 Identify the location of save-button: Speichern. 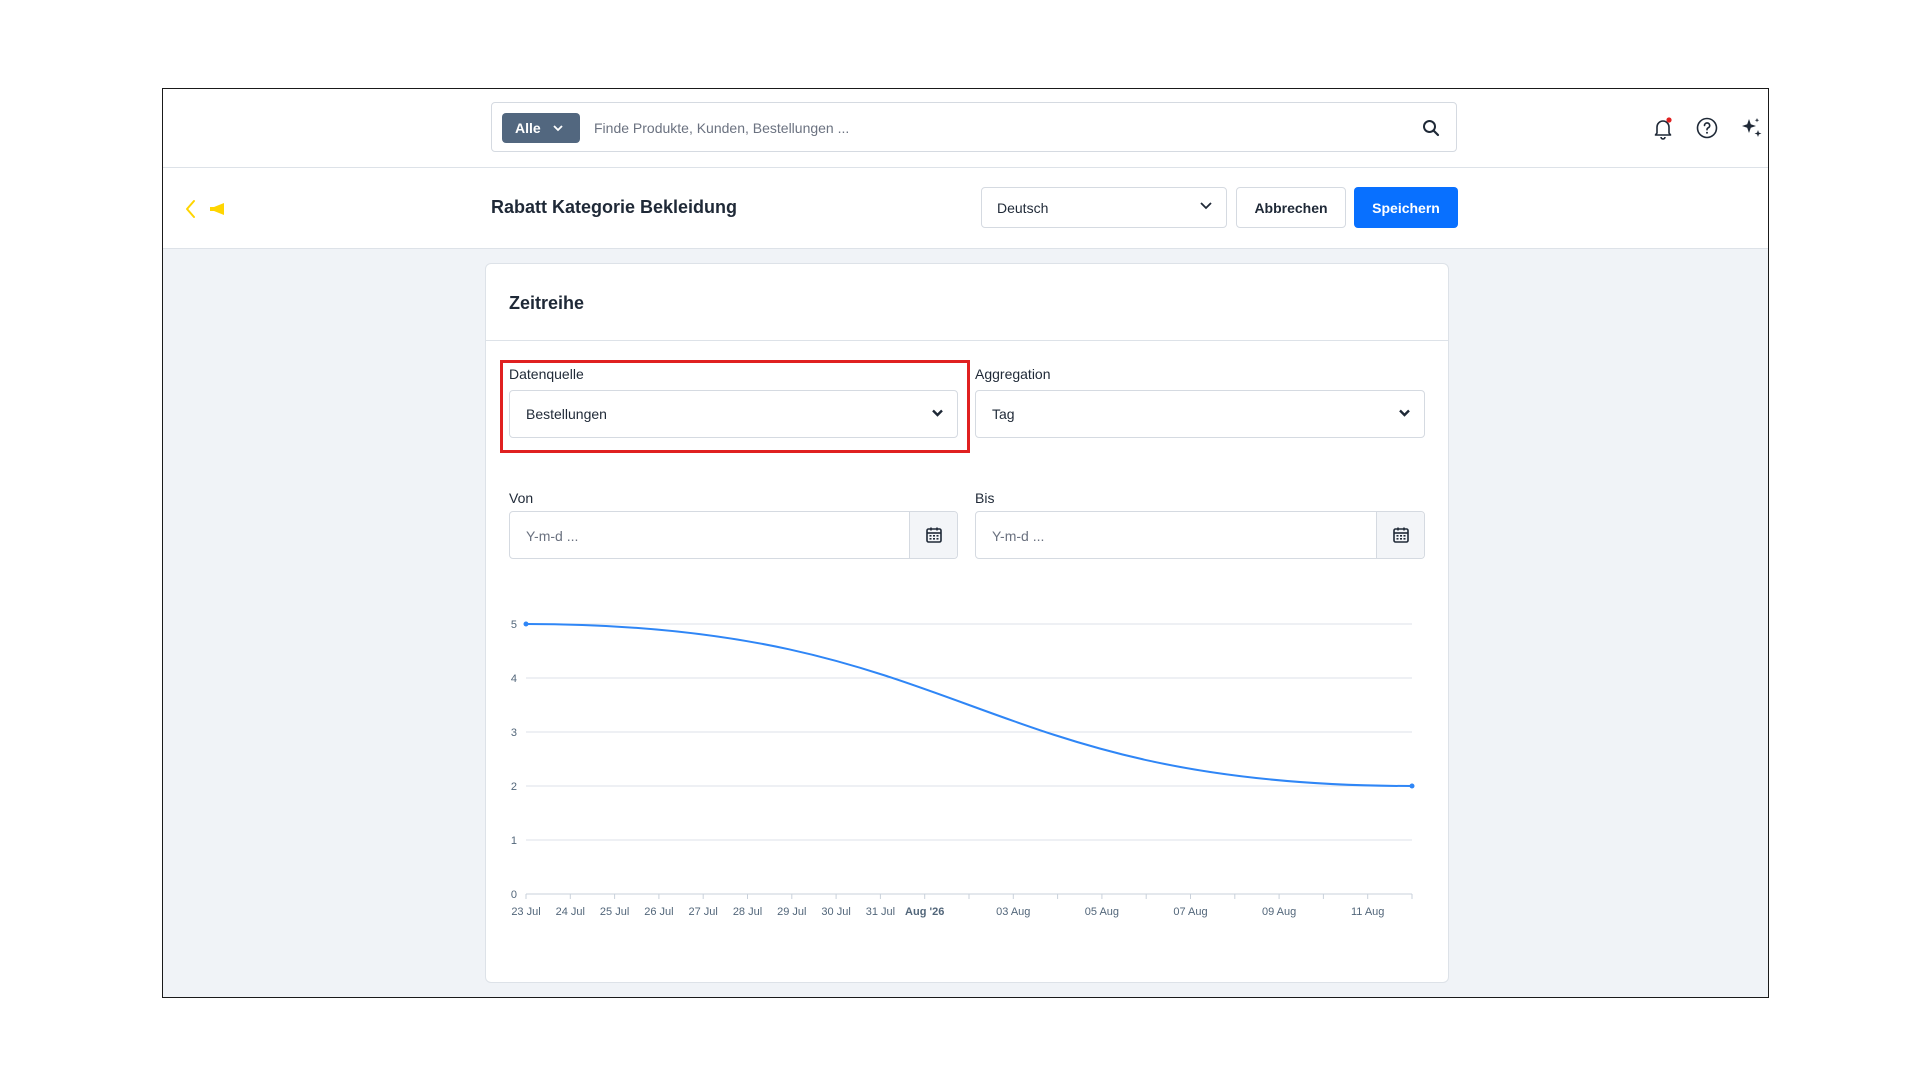
(1406, 207).